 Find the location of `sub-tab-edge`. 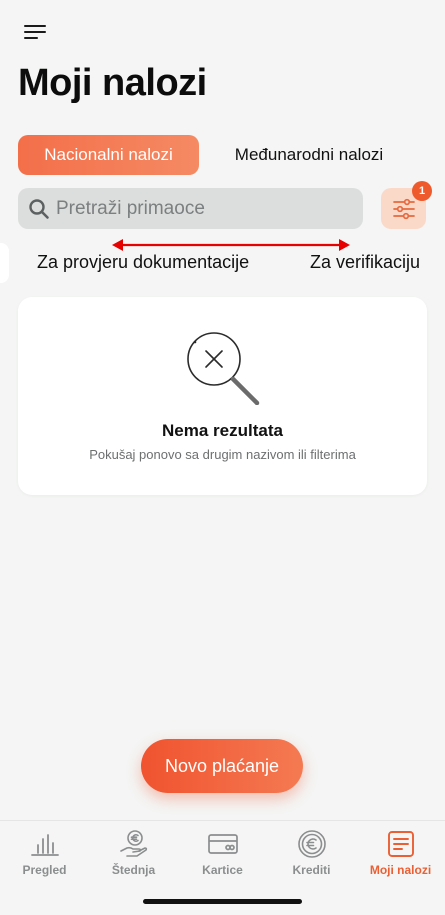

sub-tab-edge is located at coordinates (4, 263).